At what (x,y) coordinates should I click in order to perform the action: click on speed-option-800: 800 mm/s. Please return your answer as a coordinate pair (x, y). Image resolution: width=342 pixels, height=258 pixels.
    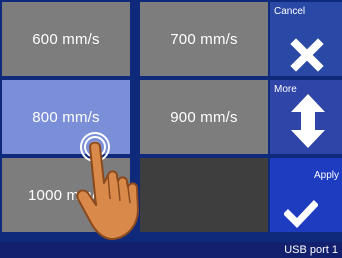
    Looking at the image, I should click on (66, 117).